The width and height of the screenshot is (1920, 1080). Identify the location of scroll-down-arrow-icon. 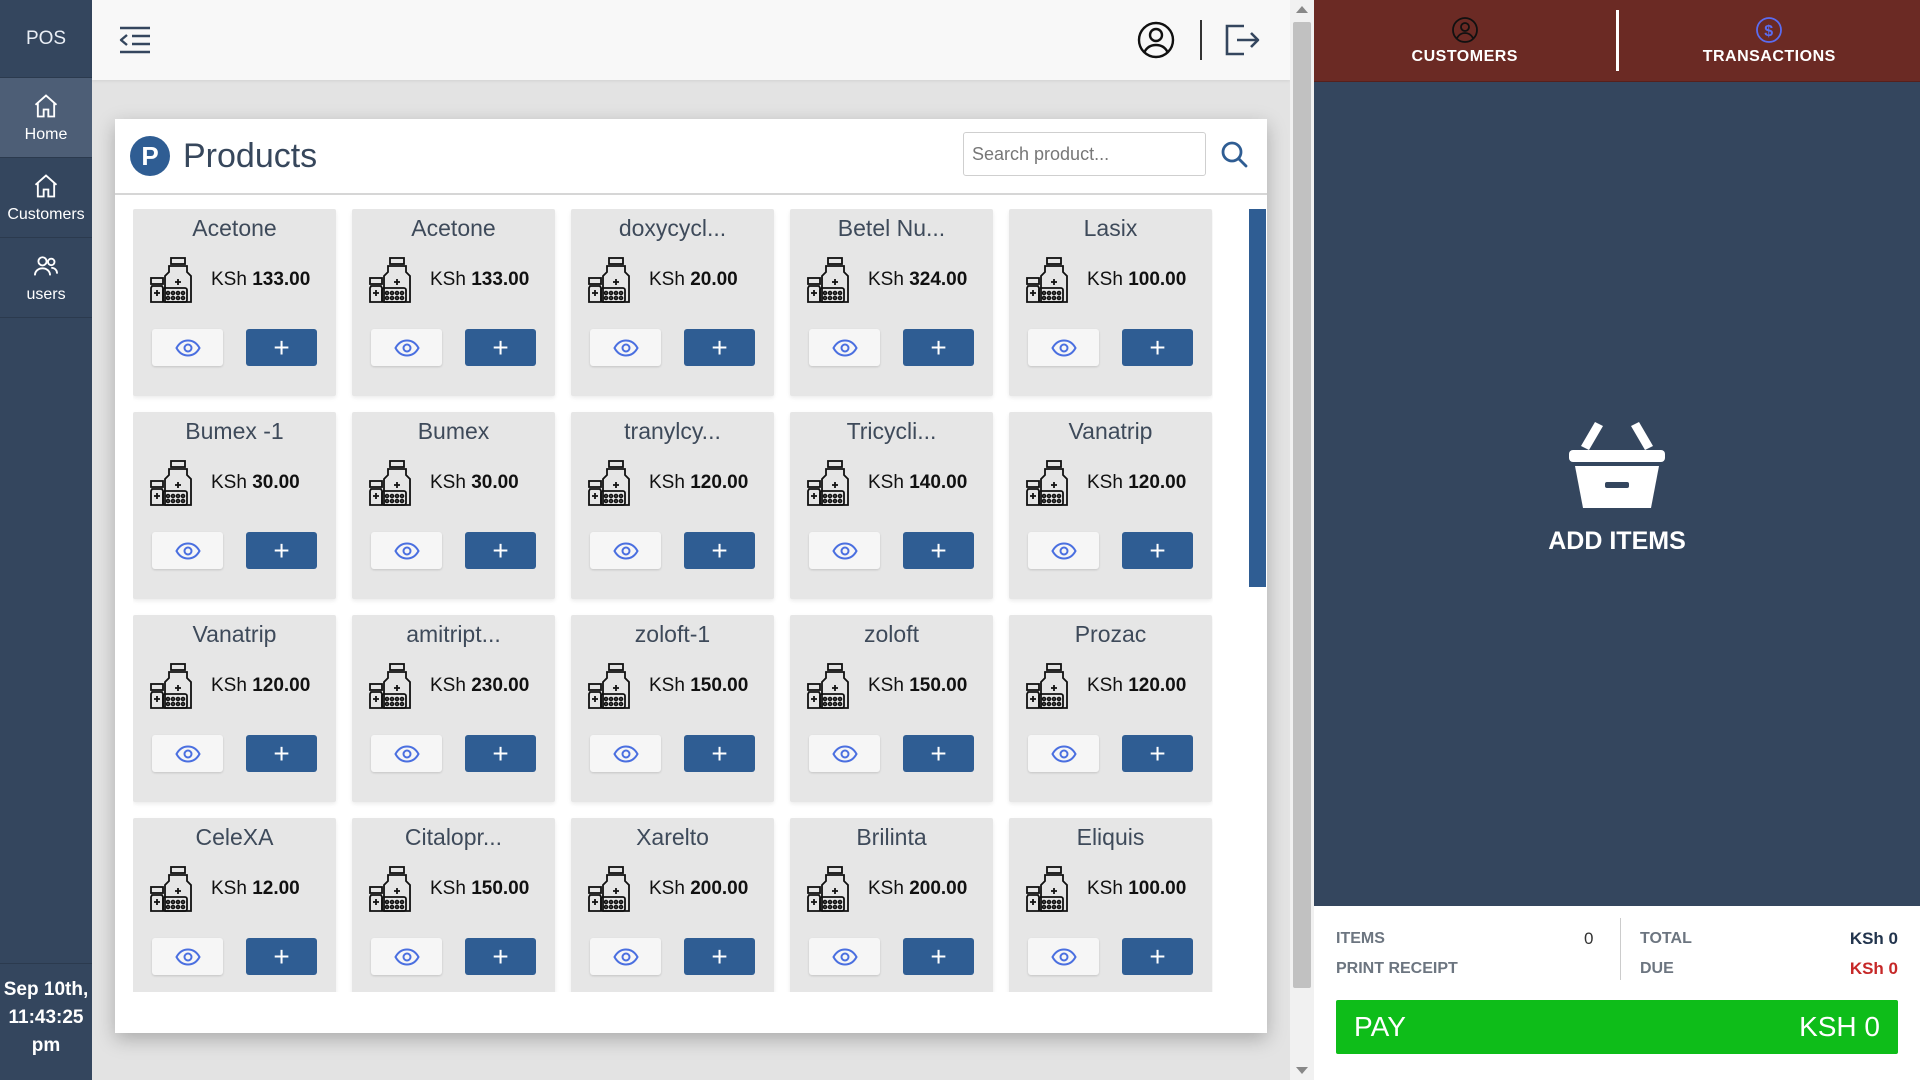
(1302, 1070).